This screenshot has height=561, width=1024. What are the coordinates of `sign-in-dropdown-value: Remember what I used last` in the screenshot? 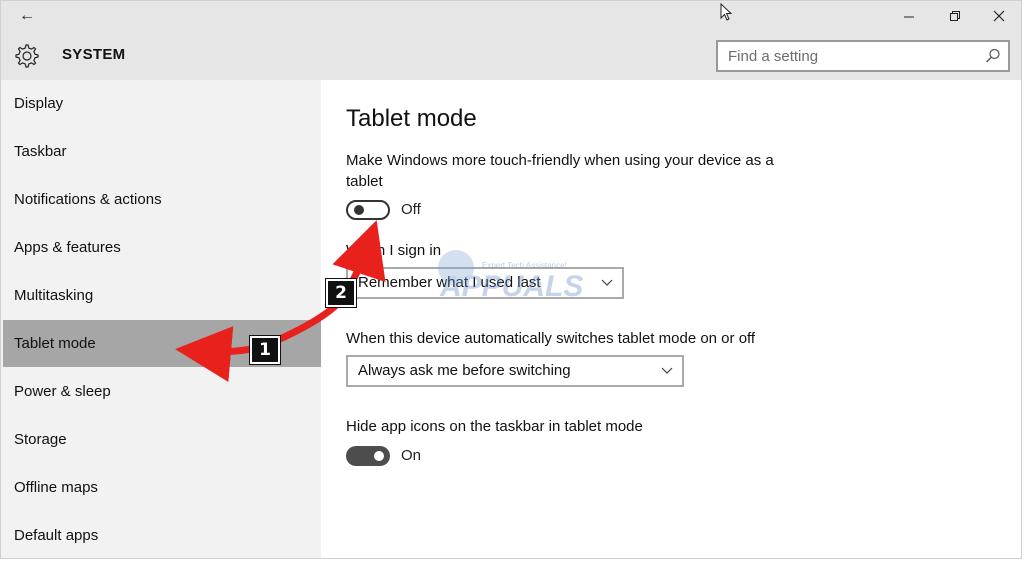 It's located at (449, 282).